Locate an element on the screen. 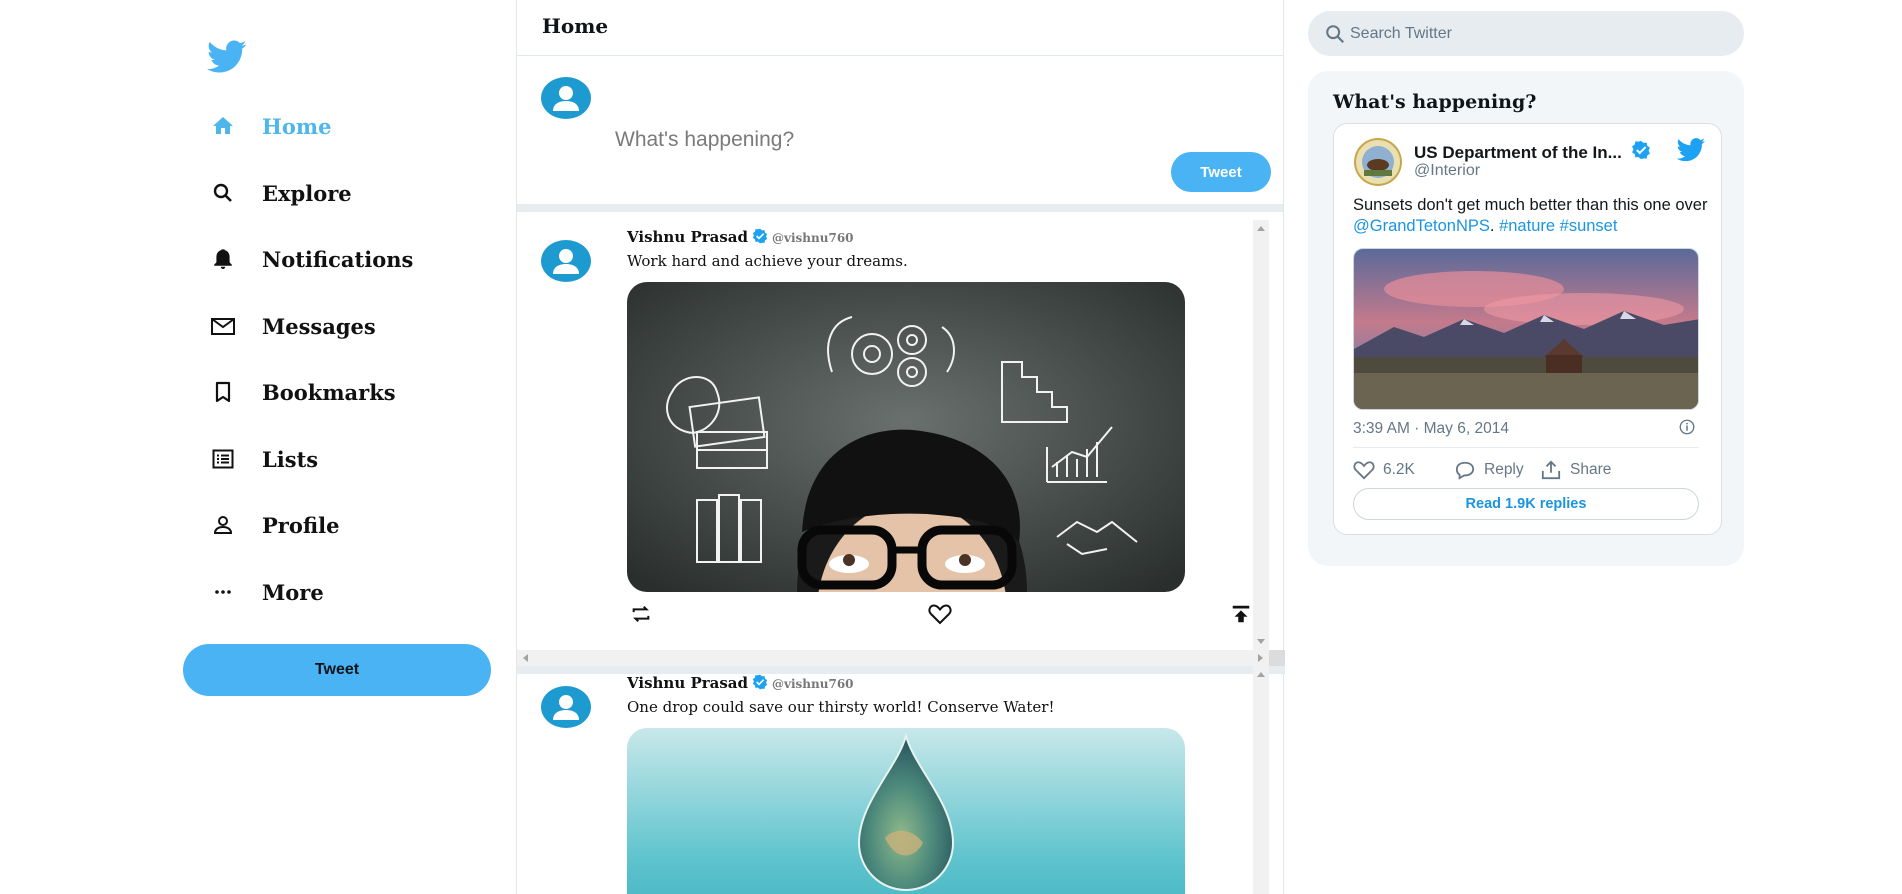  bell-icon is located at coordinates (223, 259).